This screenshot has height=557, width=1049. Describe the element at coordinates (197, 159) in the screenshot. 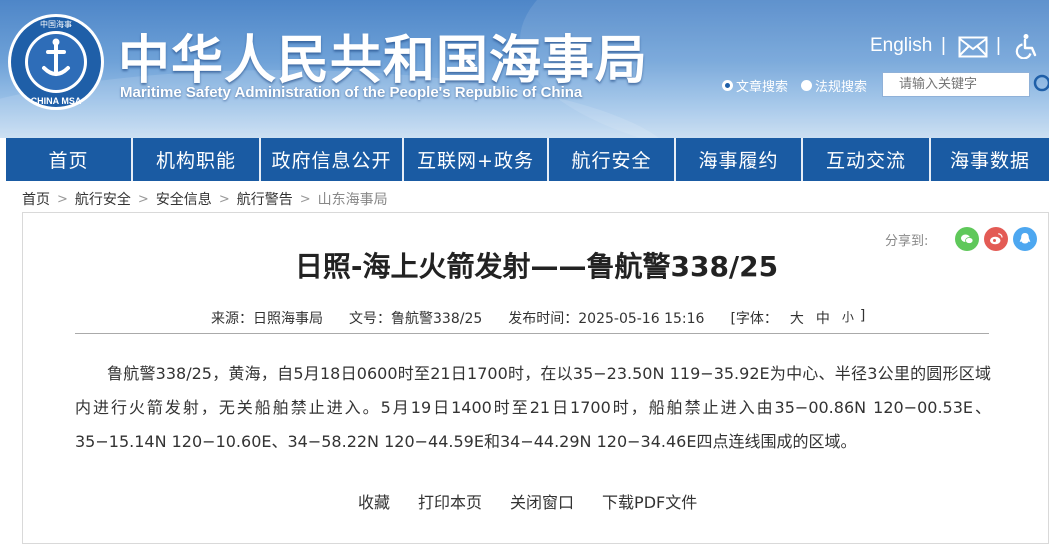

I see `nav-item-functions: 机构职能` at that location.